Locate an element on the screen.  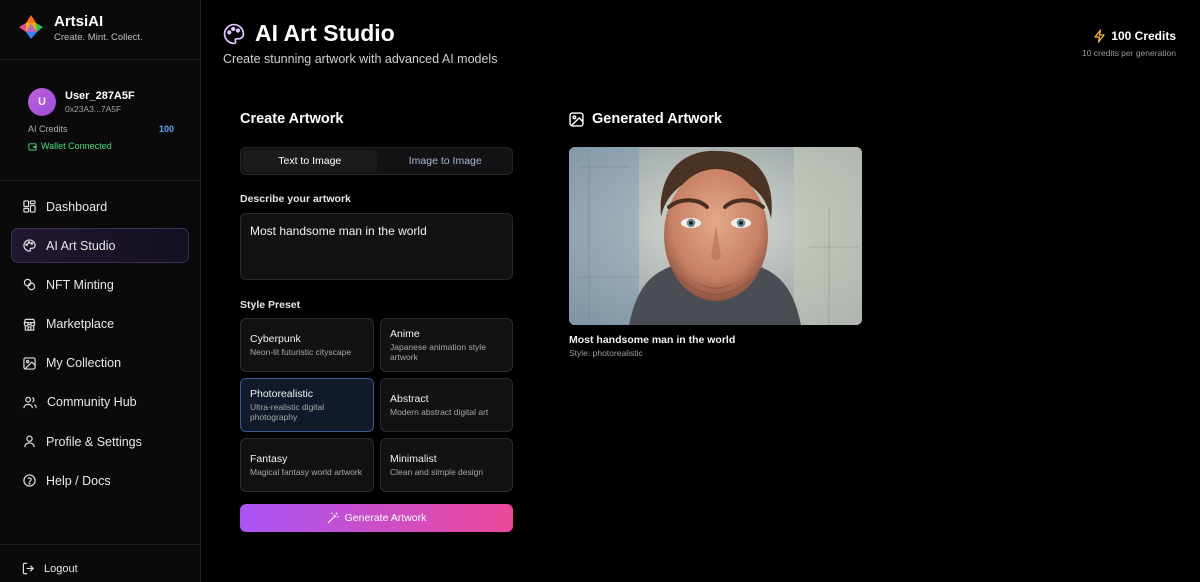
artwork-style: Style: photorealistic is located at coordinates (606, 353).